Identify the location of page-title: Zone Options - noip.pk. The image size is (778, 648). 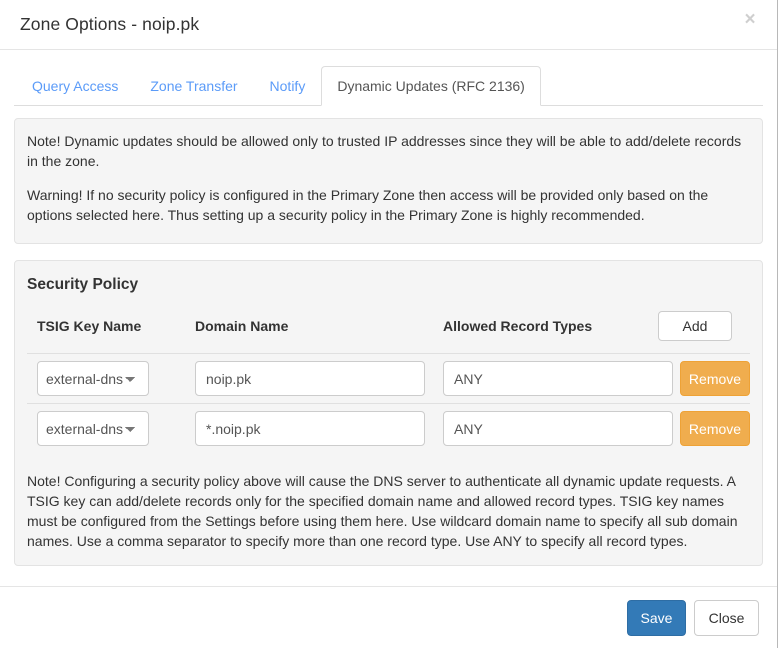
(110, 24).